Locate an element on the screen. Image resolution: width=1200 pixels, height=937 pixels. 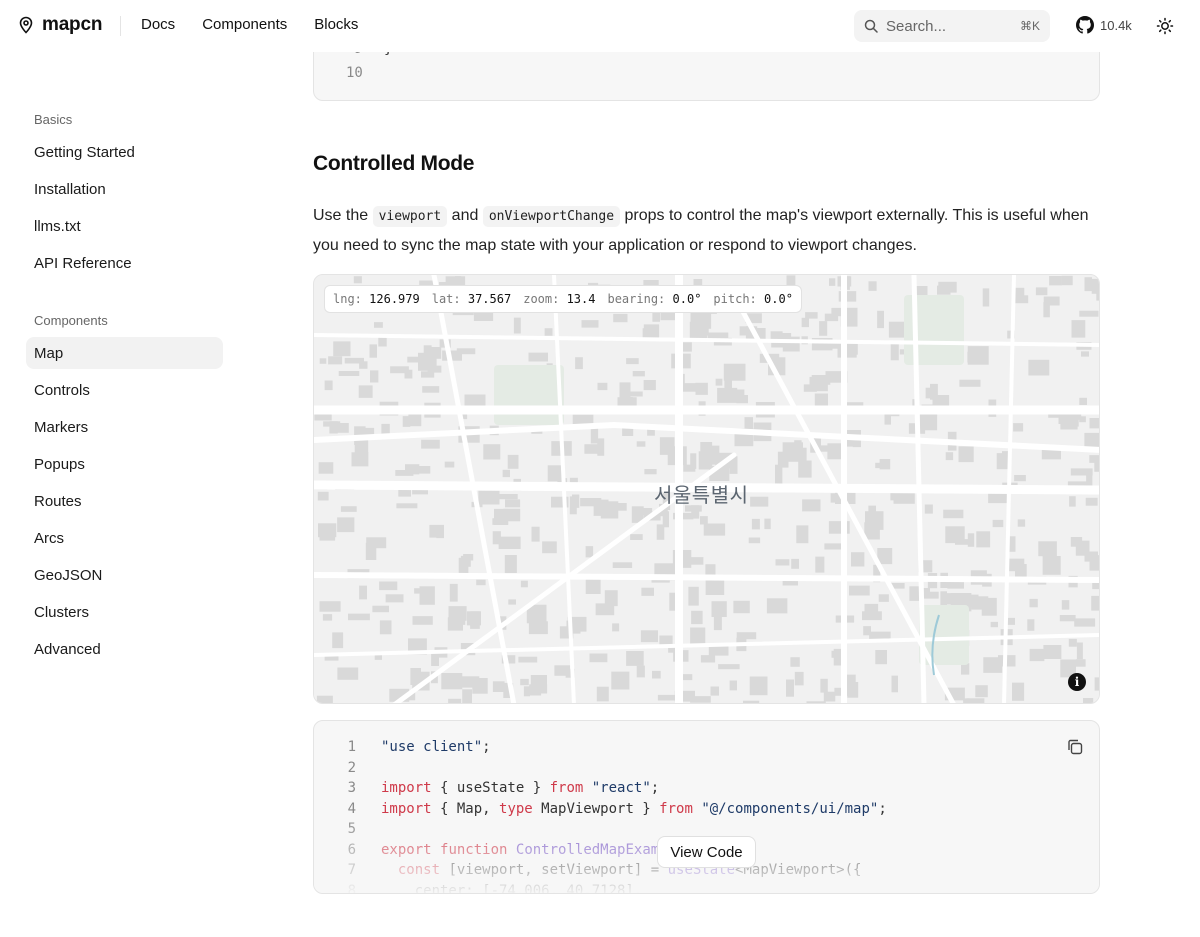
github-link: 10.4k is located at coordinates (1104, 25).